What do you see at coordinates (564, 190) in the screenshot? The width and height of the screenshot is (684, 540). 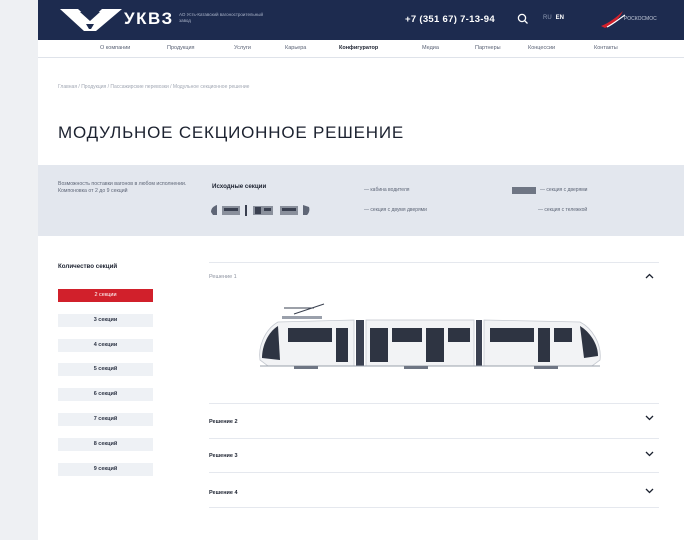 I see `legend-doors: — секция с дверями` at bounding box center [564, 190].